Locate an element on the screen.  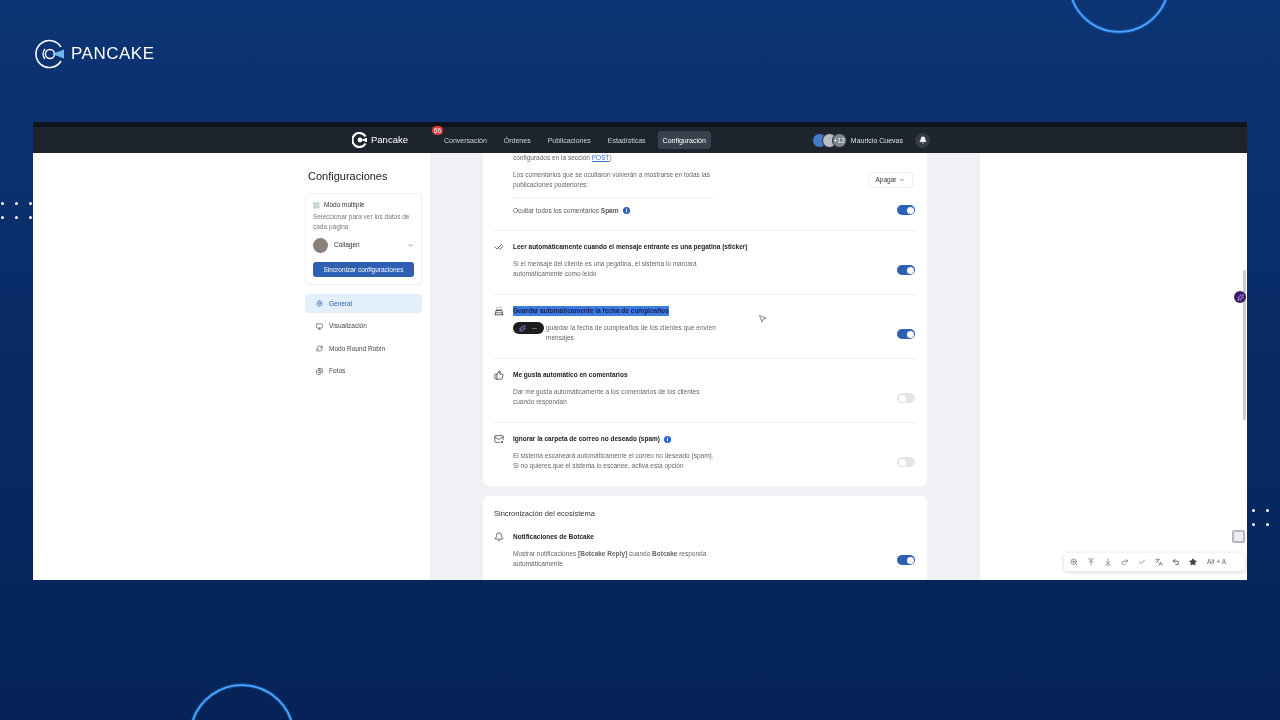
refresh-icon is located at coordinates (319, 348).